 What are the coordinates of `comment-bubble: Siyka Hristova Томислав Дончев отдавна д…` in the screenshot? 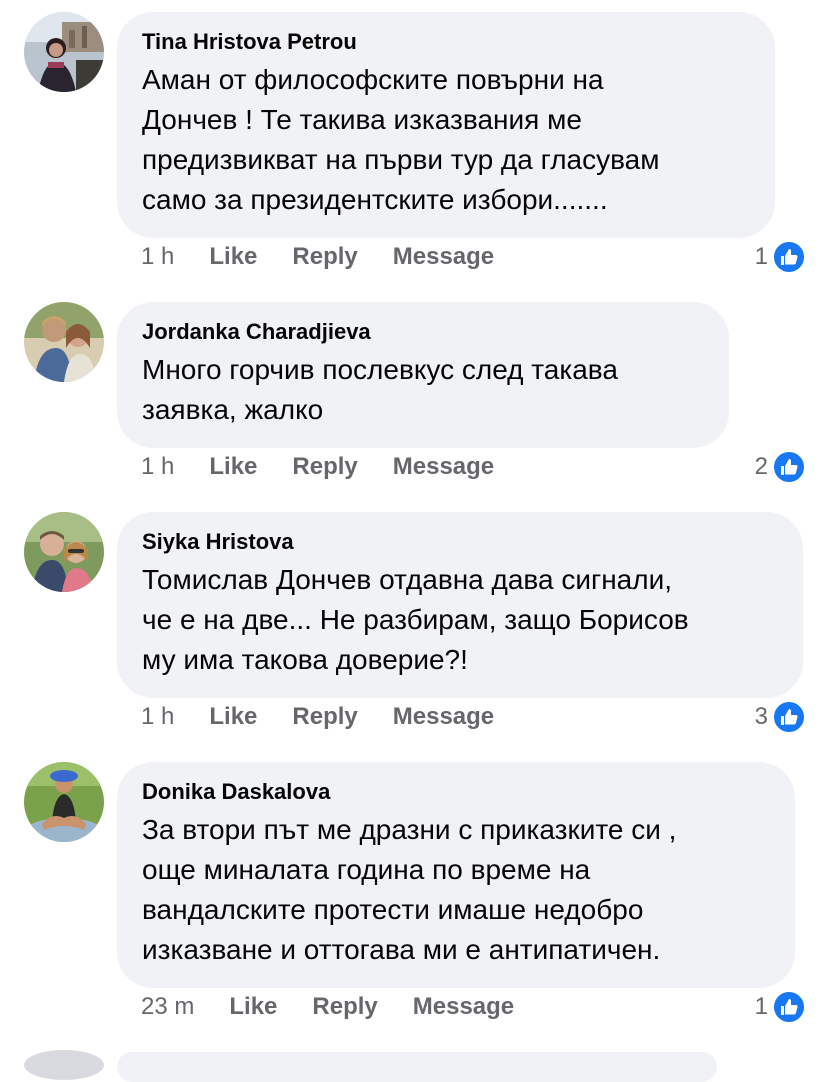 It's located at (460, 605).